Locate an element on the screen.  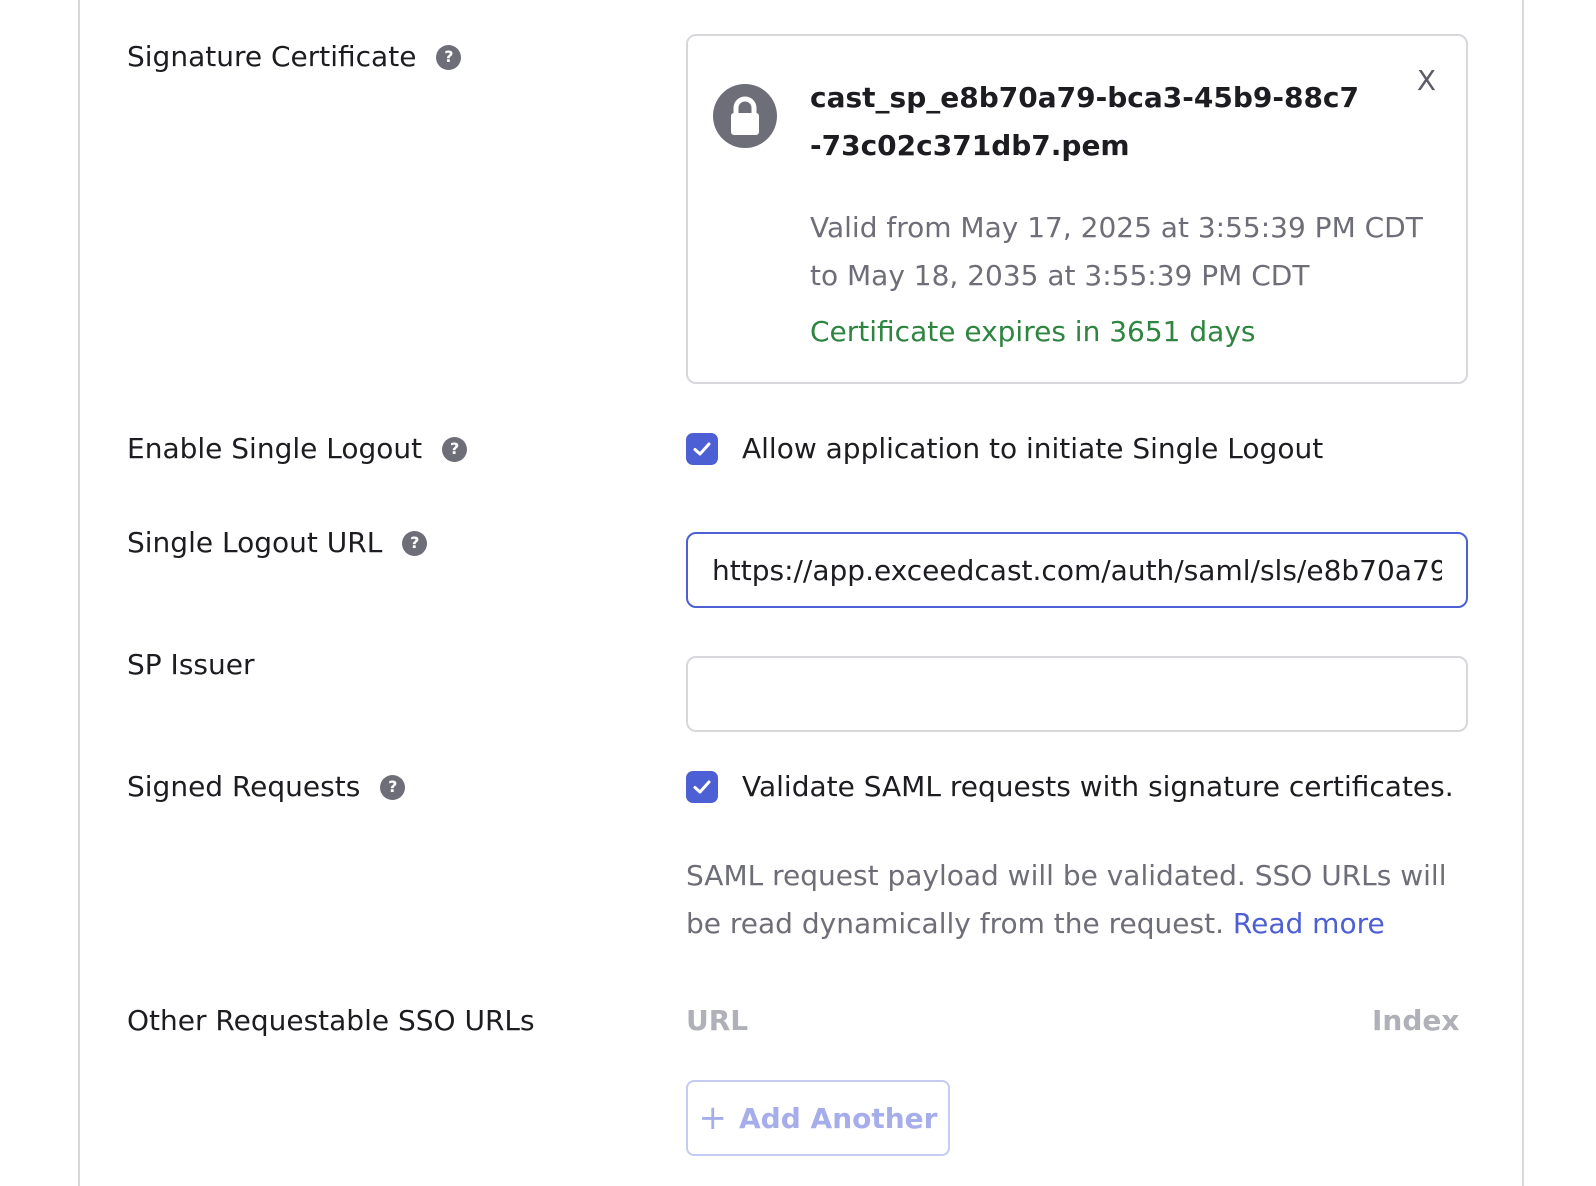
url-column-header: URL is located at coordinates (717, 1020).